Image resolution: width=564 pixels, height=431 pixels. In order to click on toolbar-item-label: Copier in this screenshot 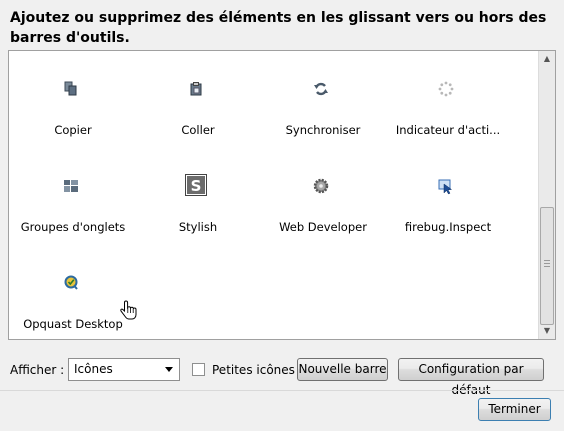, I will do `click(73, 130)`.